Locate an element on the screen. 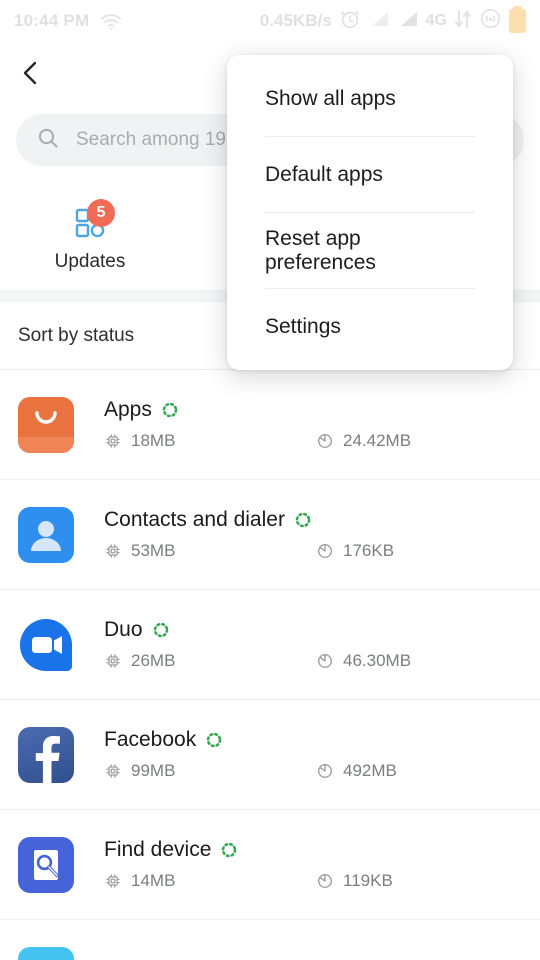 The width and height of the screenshot is (540, 960). data-transfer-arrows-icon is located at coordinates (463, 21).